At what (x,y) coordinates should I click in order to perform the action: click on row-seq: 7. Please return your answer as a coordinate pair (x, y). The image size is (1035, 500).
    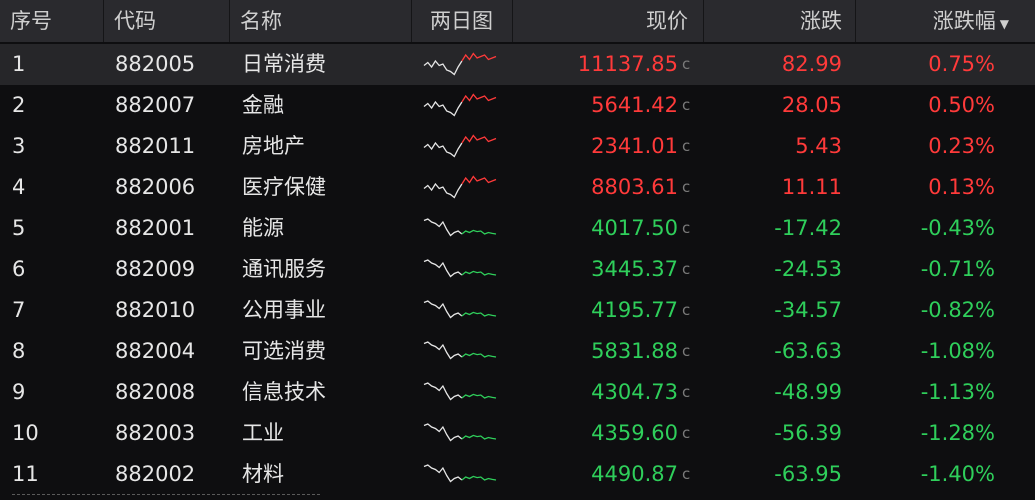
    Looking at the image, I should click on (19, 310).